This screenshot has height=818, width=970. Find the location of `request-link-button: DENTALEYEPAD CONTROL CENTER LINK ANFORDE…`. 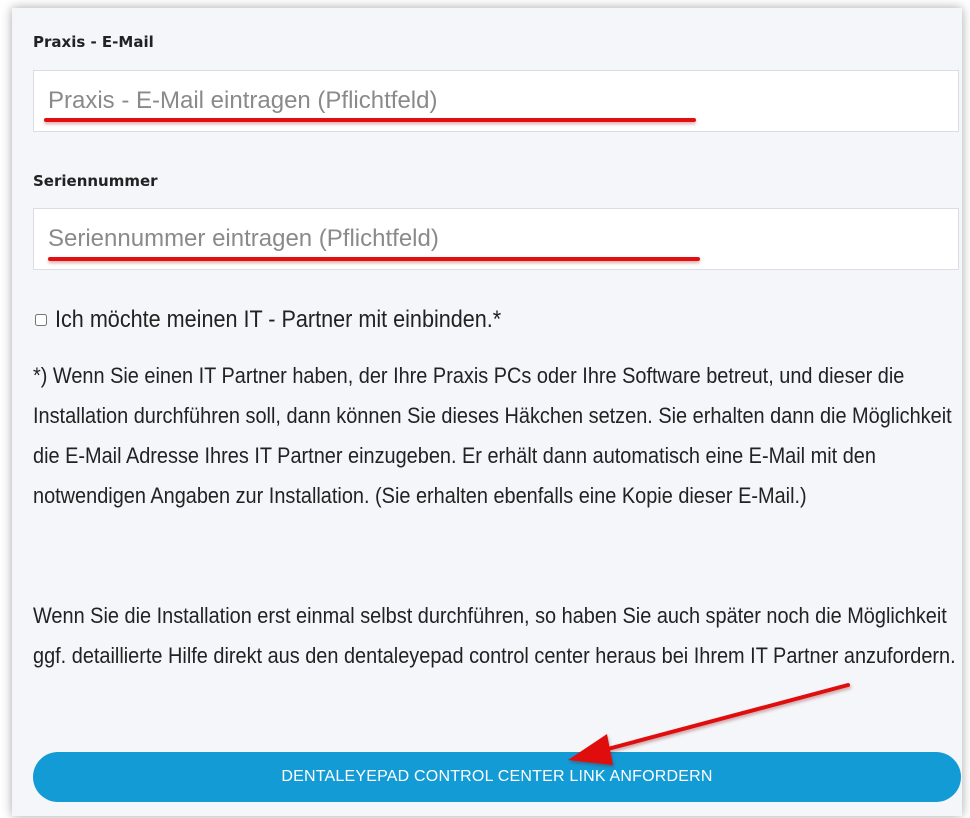

request-link-button: DENTALEYEPAD CONTROL CENTER LINK ANFORDE… is located at coordinates (497, 777).